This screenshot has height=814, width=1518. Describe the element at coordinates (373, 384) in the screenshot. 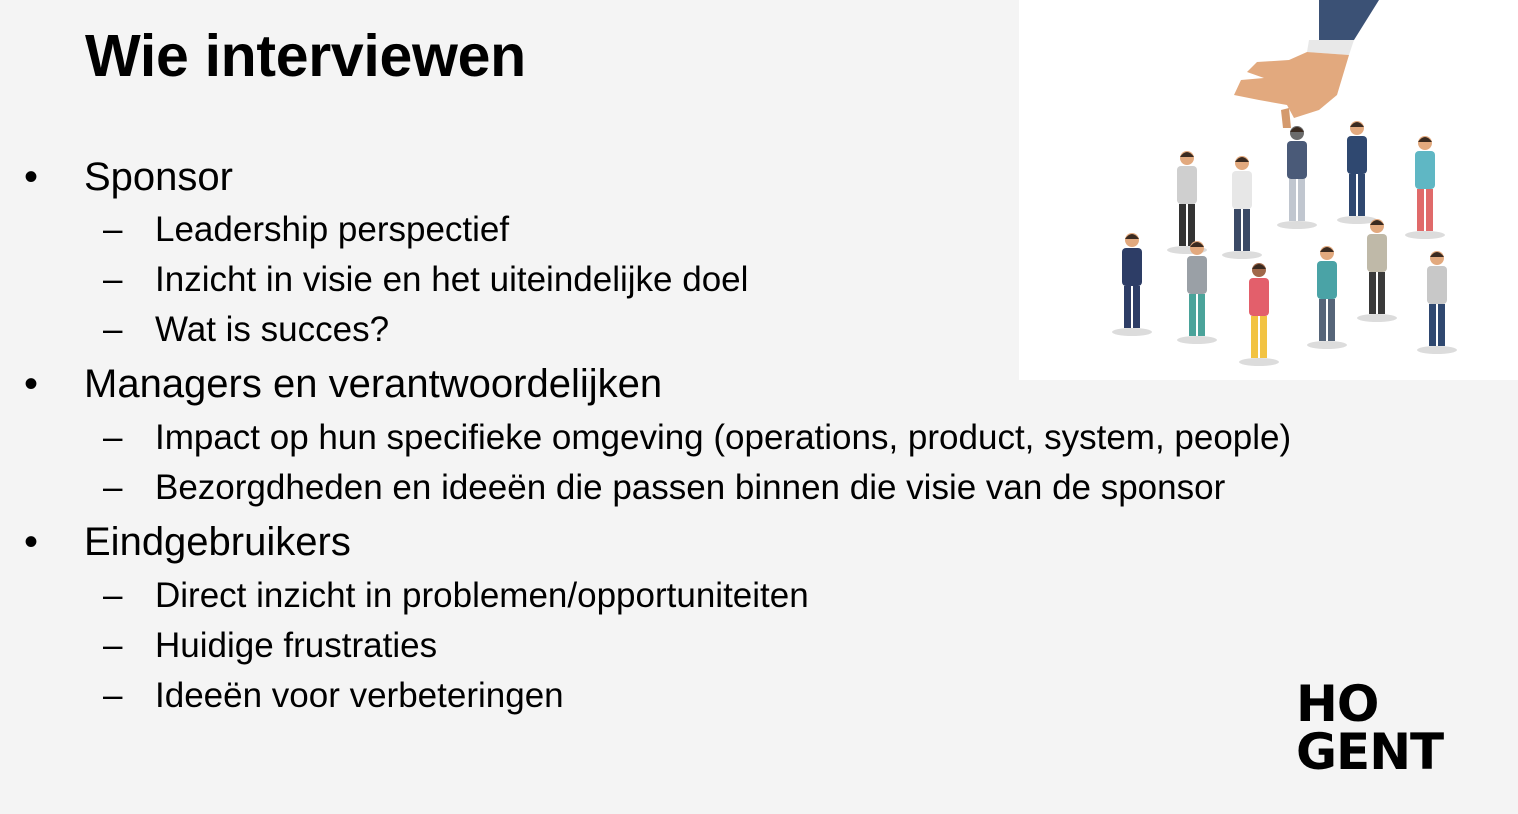

I see `bullet-text: Managers en verantwoordelijken` at that location.